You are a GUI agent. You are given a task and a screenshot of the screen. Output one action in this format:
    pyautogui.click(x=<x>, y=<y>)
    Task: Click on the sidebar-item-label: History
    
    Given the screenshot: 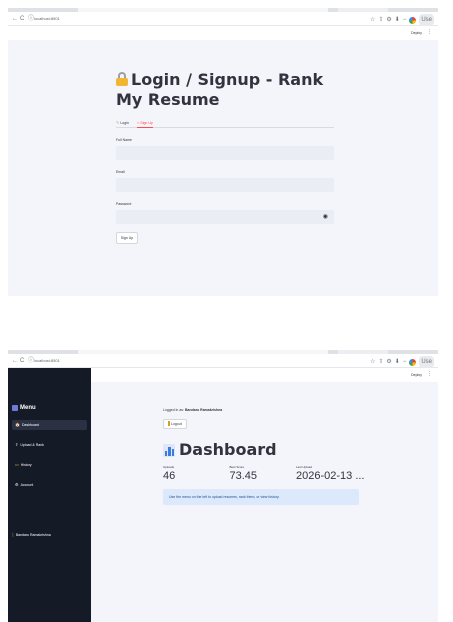 What is the action you would take?
    pyautogui.click(x=26, y=465)
    